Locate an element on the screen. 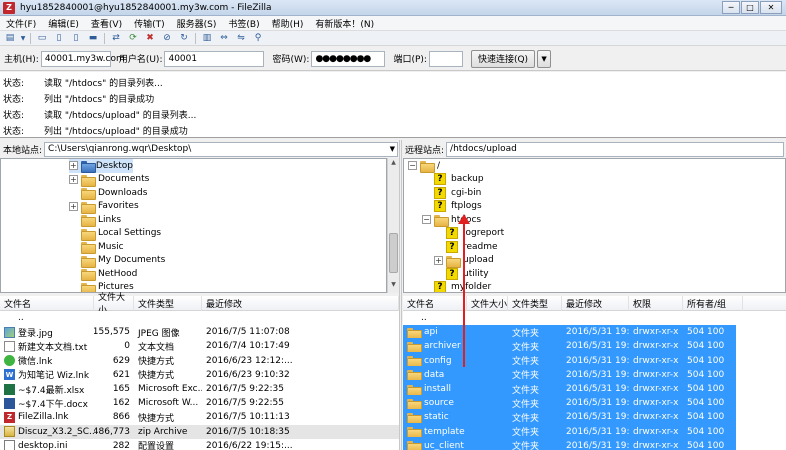 The image size is (786, 450). pane-splitter is located at coordinates (400, 295).